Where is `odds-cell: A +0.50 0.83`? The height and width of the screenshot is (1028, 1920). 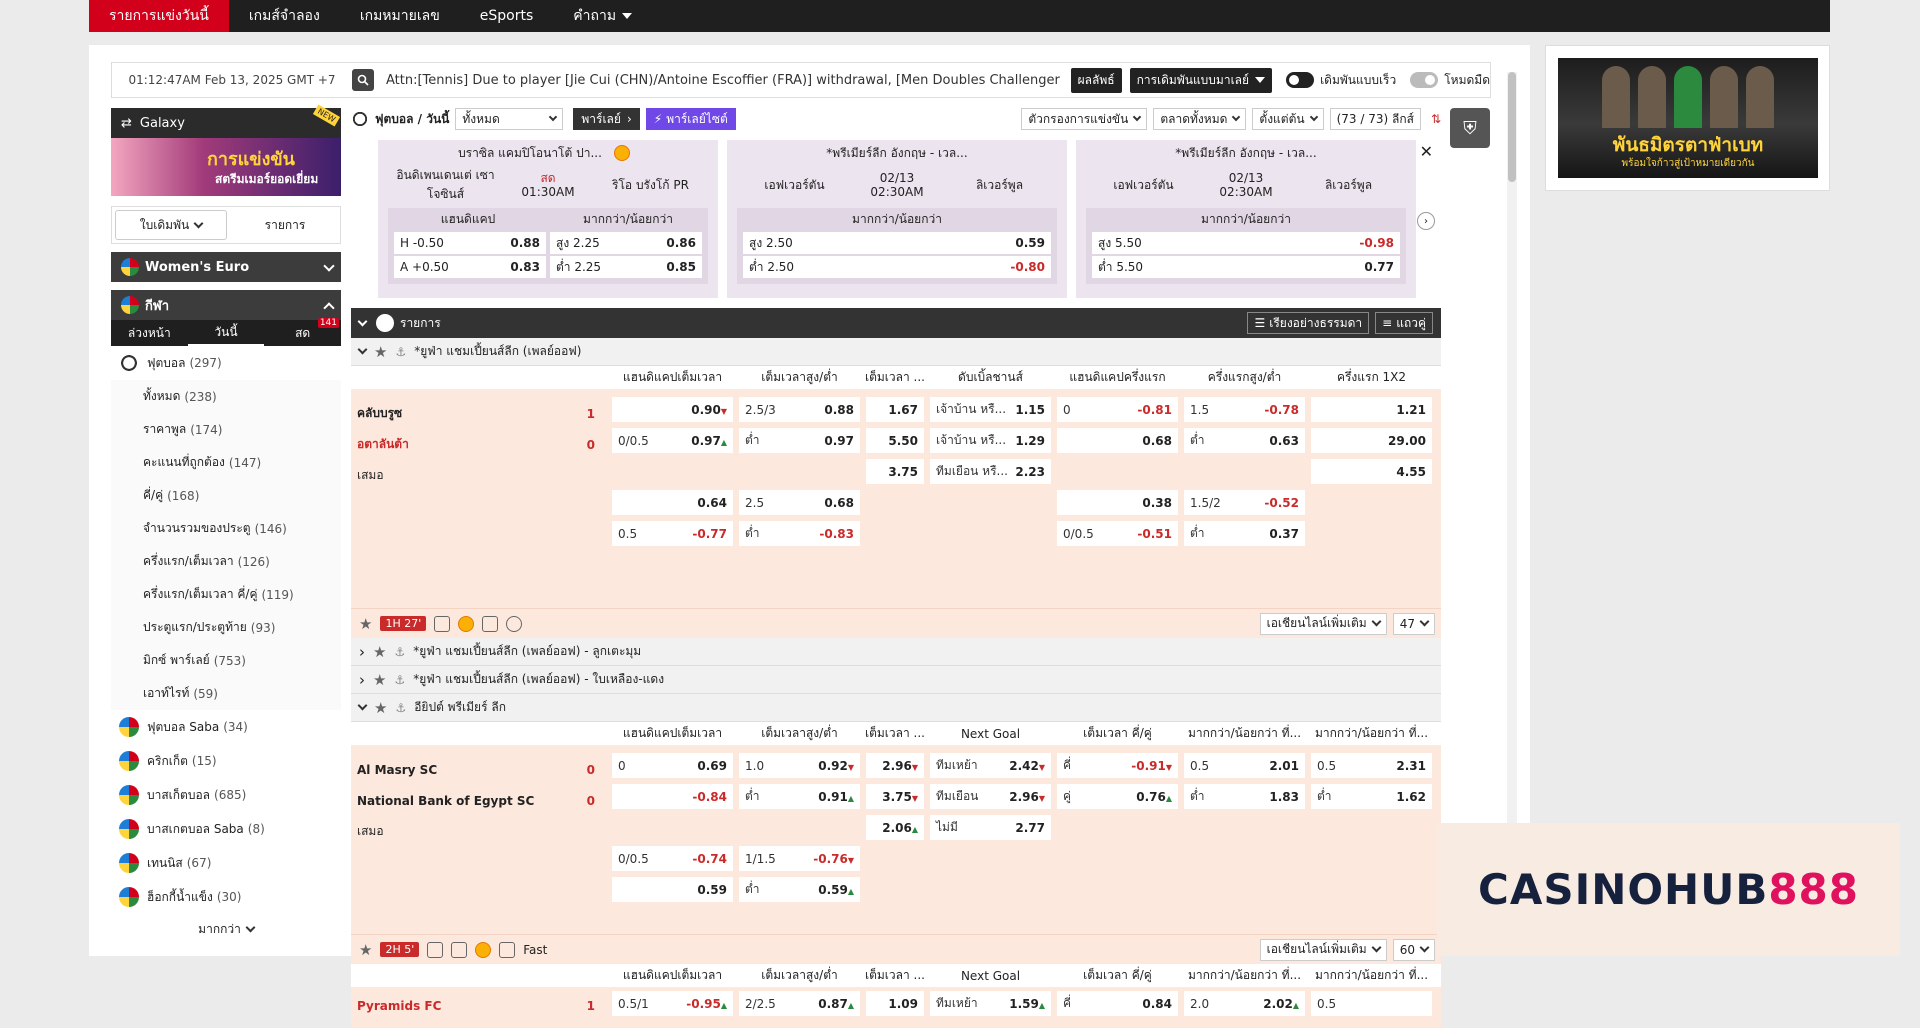 odds-cell: A +0.50 0.83 is located at coordinates (470, 267).